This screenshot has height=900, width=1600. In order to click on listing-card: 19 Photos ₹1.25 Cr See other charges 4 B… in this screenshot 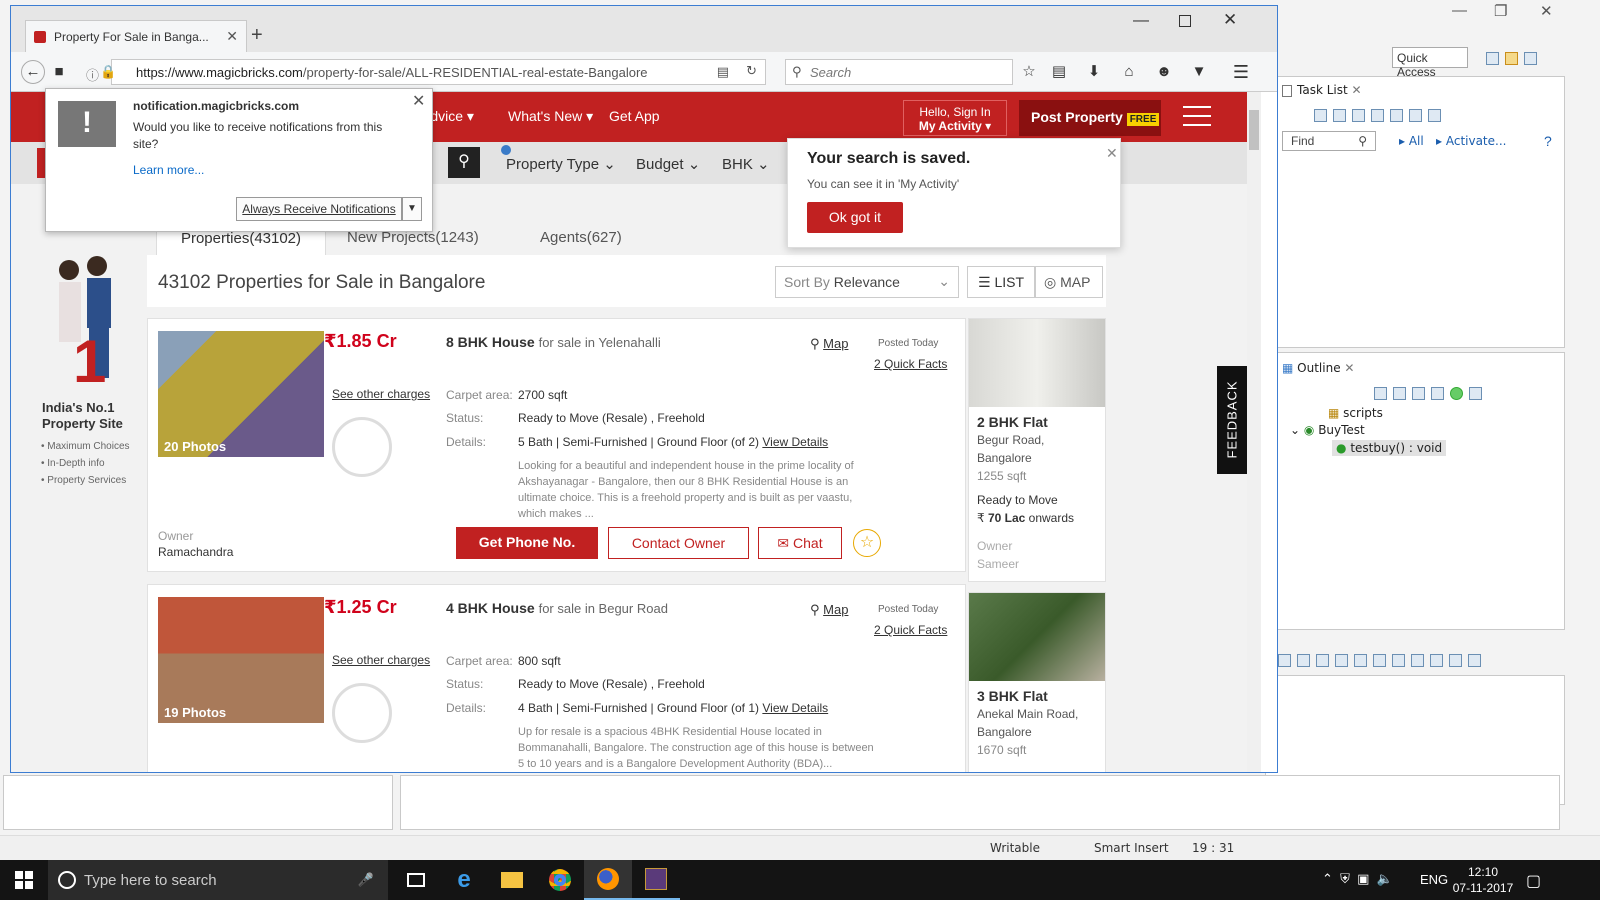, I will do `click(556, 678)`.